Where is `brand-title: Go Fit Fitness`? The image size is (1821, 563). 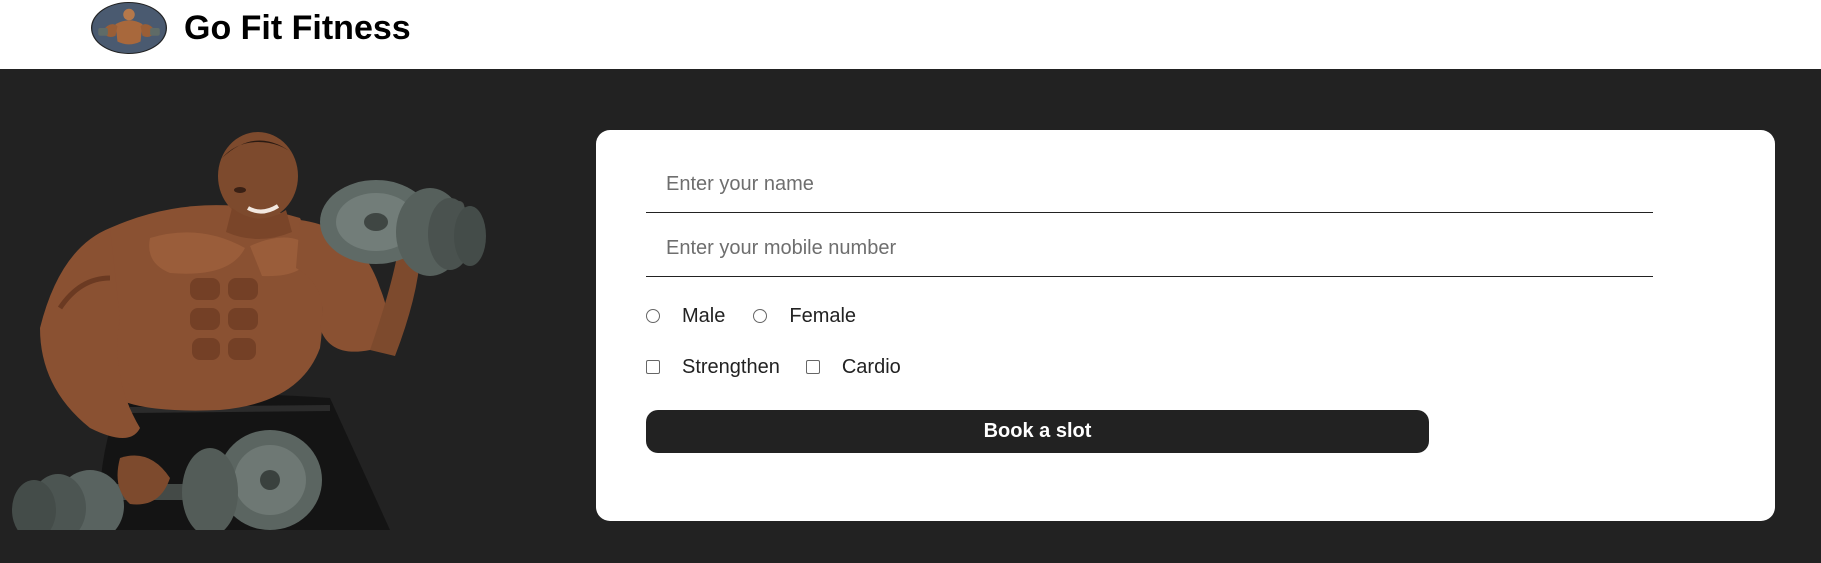 brand-title: Go Fit Fitness is located at coordinates (297, 28).